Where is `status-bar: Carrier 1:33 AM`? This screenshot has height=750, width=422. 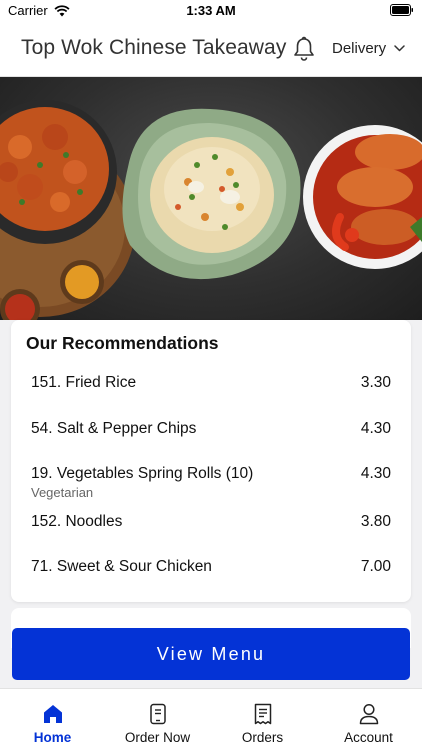
status-bar: Carrier 1:33 AM is located at coordinates (211, 11).